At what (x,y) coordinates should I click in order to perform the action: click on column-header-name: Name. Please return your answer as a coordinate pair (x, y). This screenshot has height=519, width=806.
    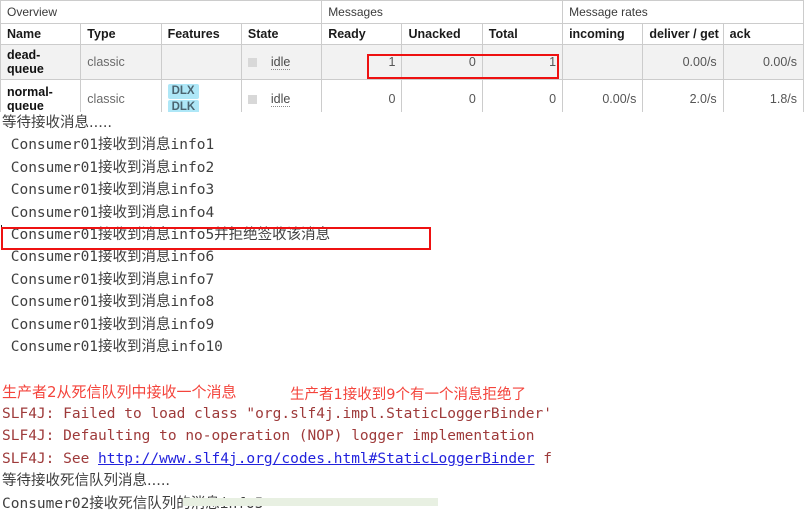
    Looking at the image, I should click on (41, 34).